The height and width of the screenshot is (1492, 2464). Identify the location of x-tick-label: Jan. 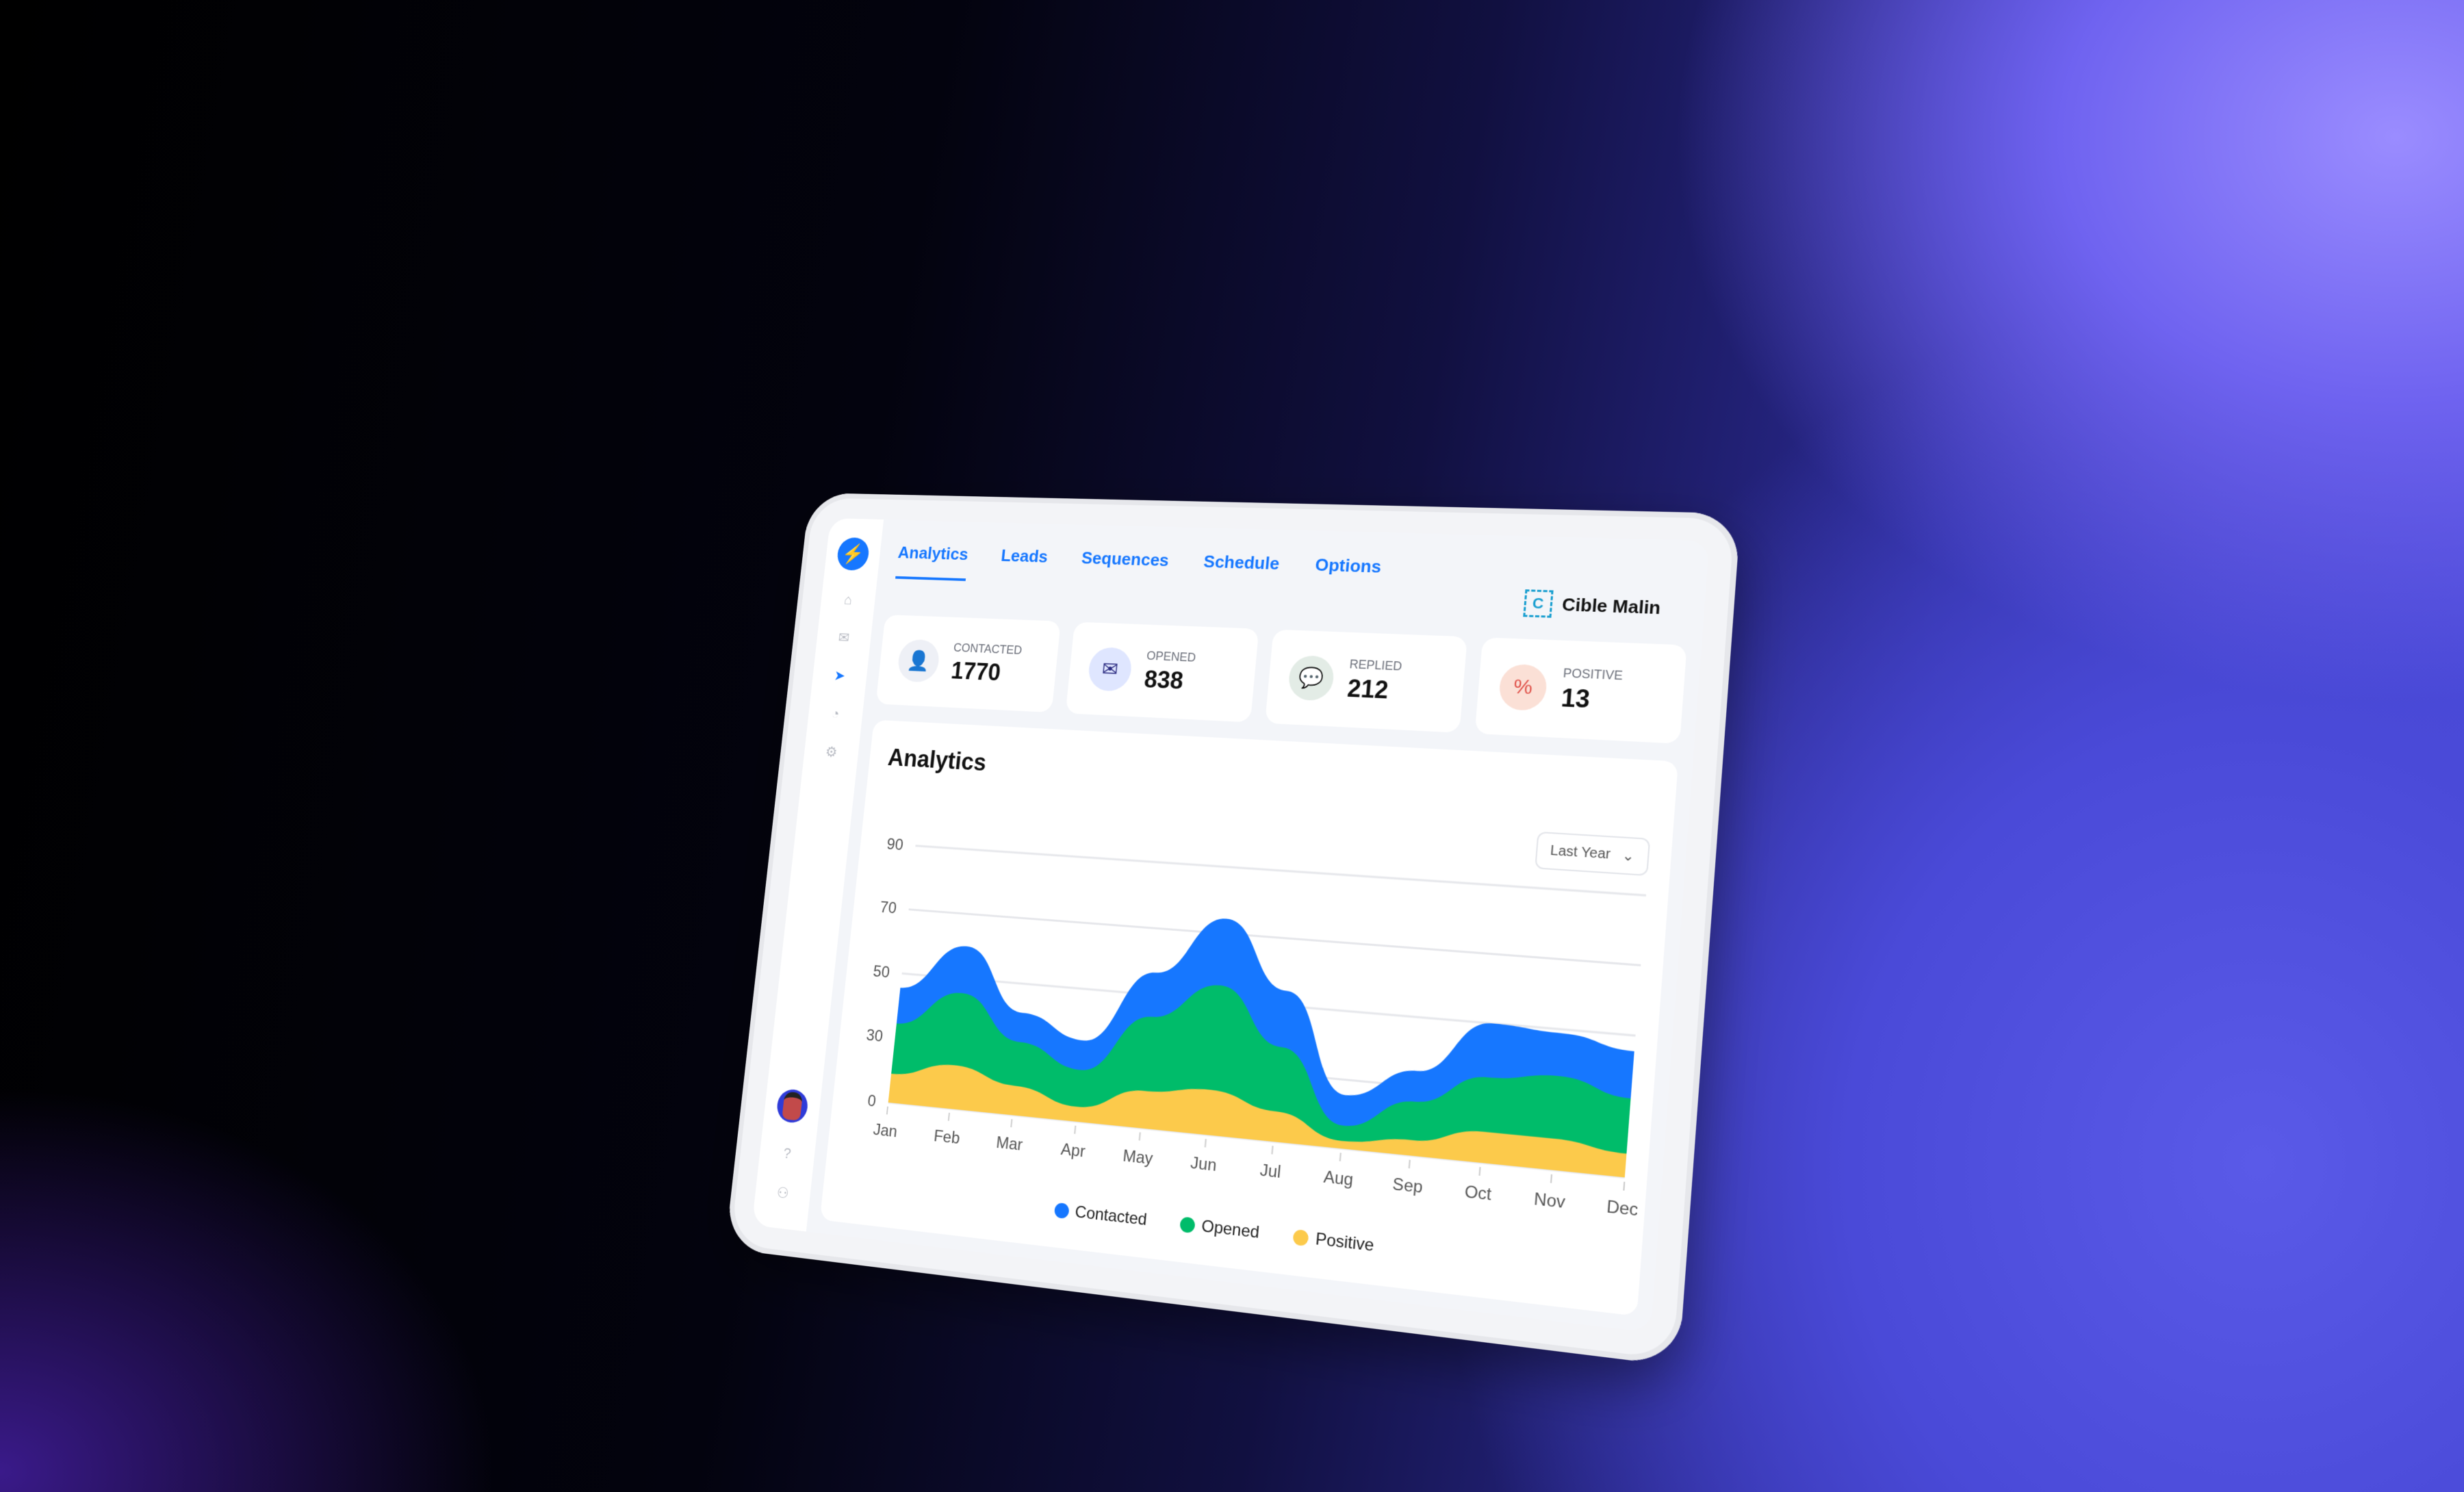
(886, 1130).